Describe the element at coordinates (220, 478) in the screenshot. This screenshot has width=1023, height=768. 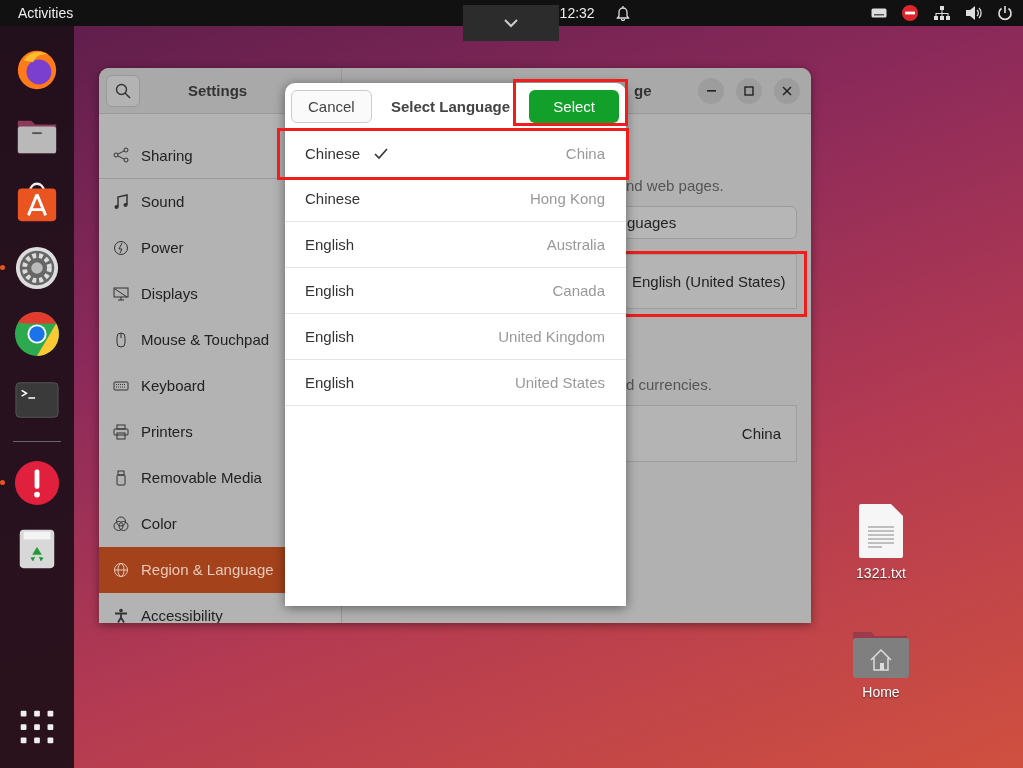
I see `sidebar-item: Removable Media` at that location.